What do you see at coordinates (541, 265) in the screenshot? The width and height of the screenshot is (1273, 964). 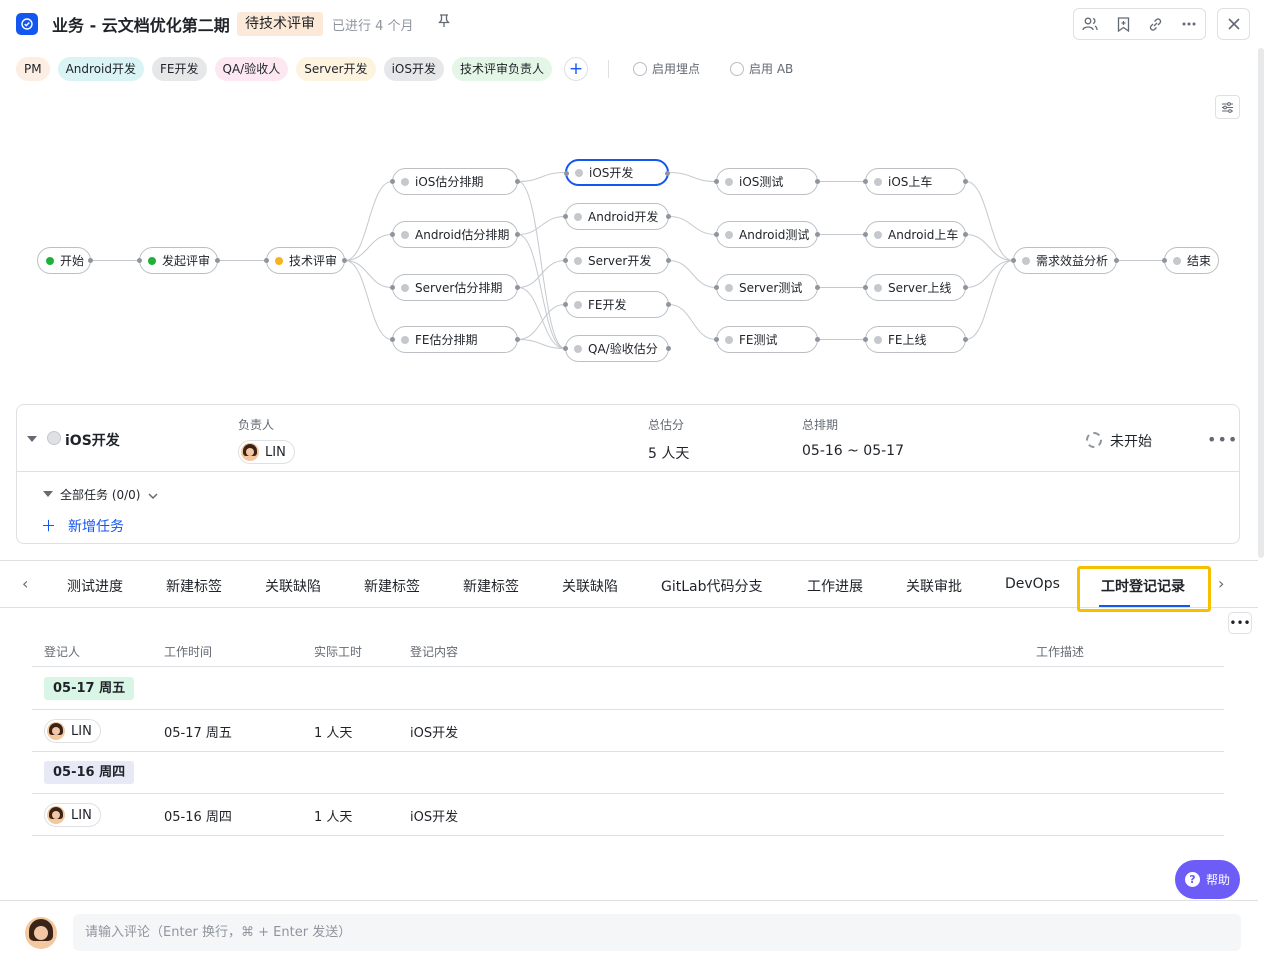 I see `edge-ios_est-qa_est` at bounding box center [541, 265].